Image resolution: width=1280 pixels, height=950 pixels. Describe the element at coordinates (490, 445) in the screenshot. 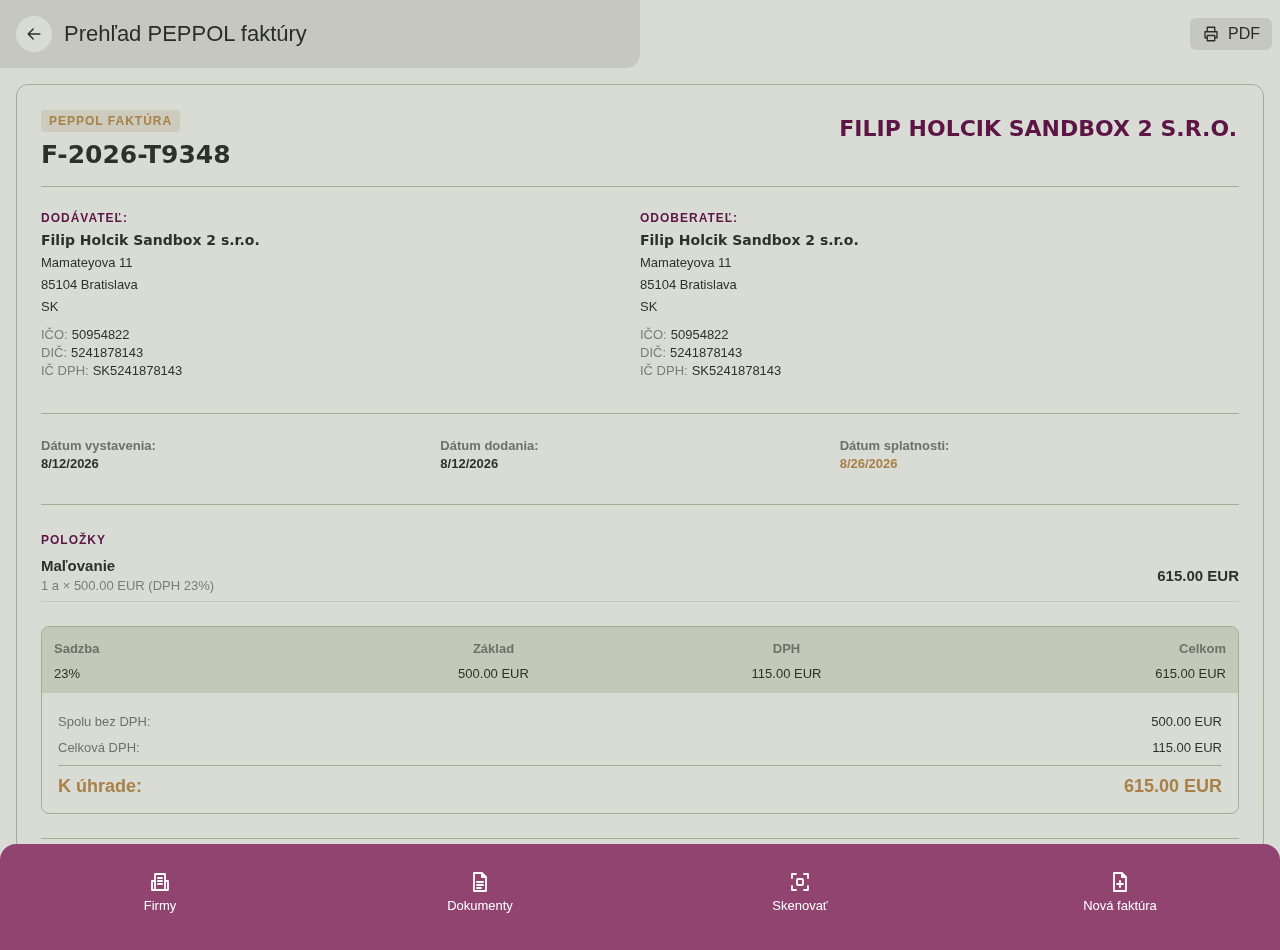

I see `date-label: Dátum dodania:` at that location.